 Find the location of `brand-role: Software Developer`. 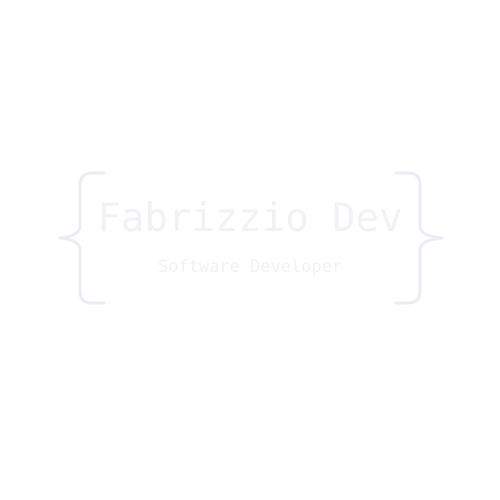

brand-role: Software Developer is located at coordinates (250, 267).